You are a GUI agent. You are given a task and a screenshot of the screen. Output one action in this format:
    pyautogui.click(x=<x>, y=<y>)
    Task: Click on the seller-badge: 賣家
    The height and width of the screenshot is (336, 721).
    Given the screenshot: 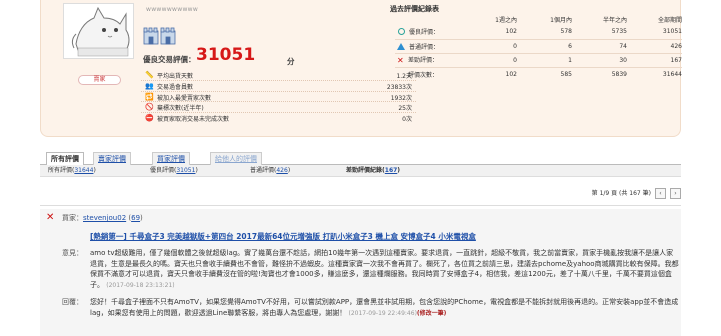 What is the action you would take?
    pyautogui.click(x=99, y=80)
    